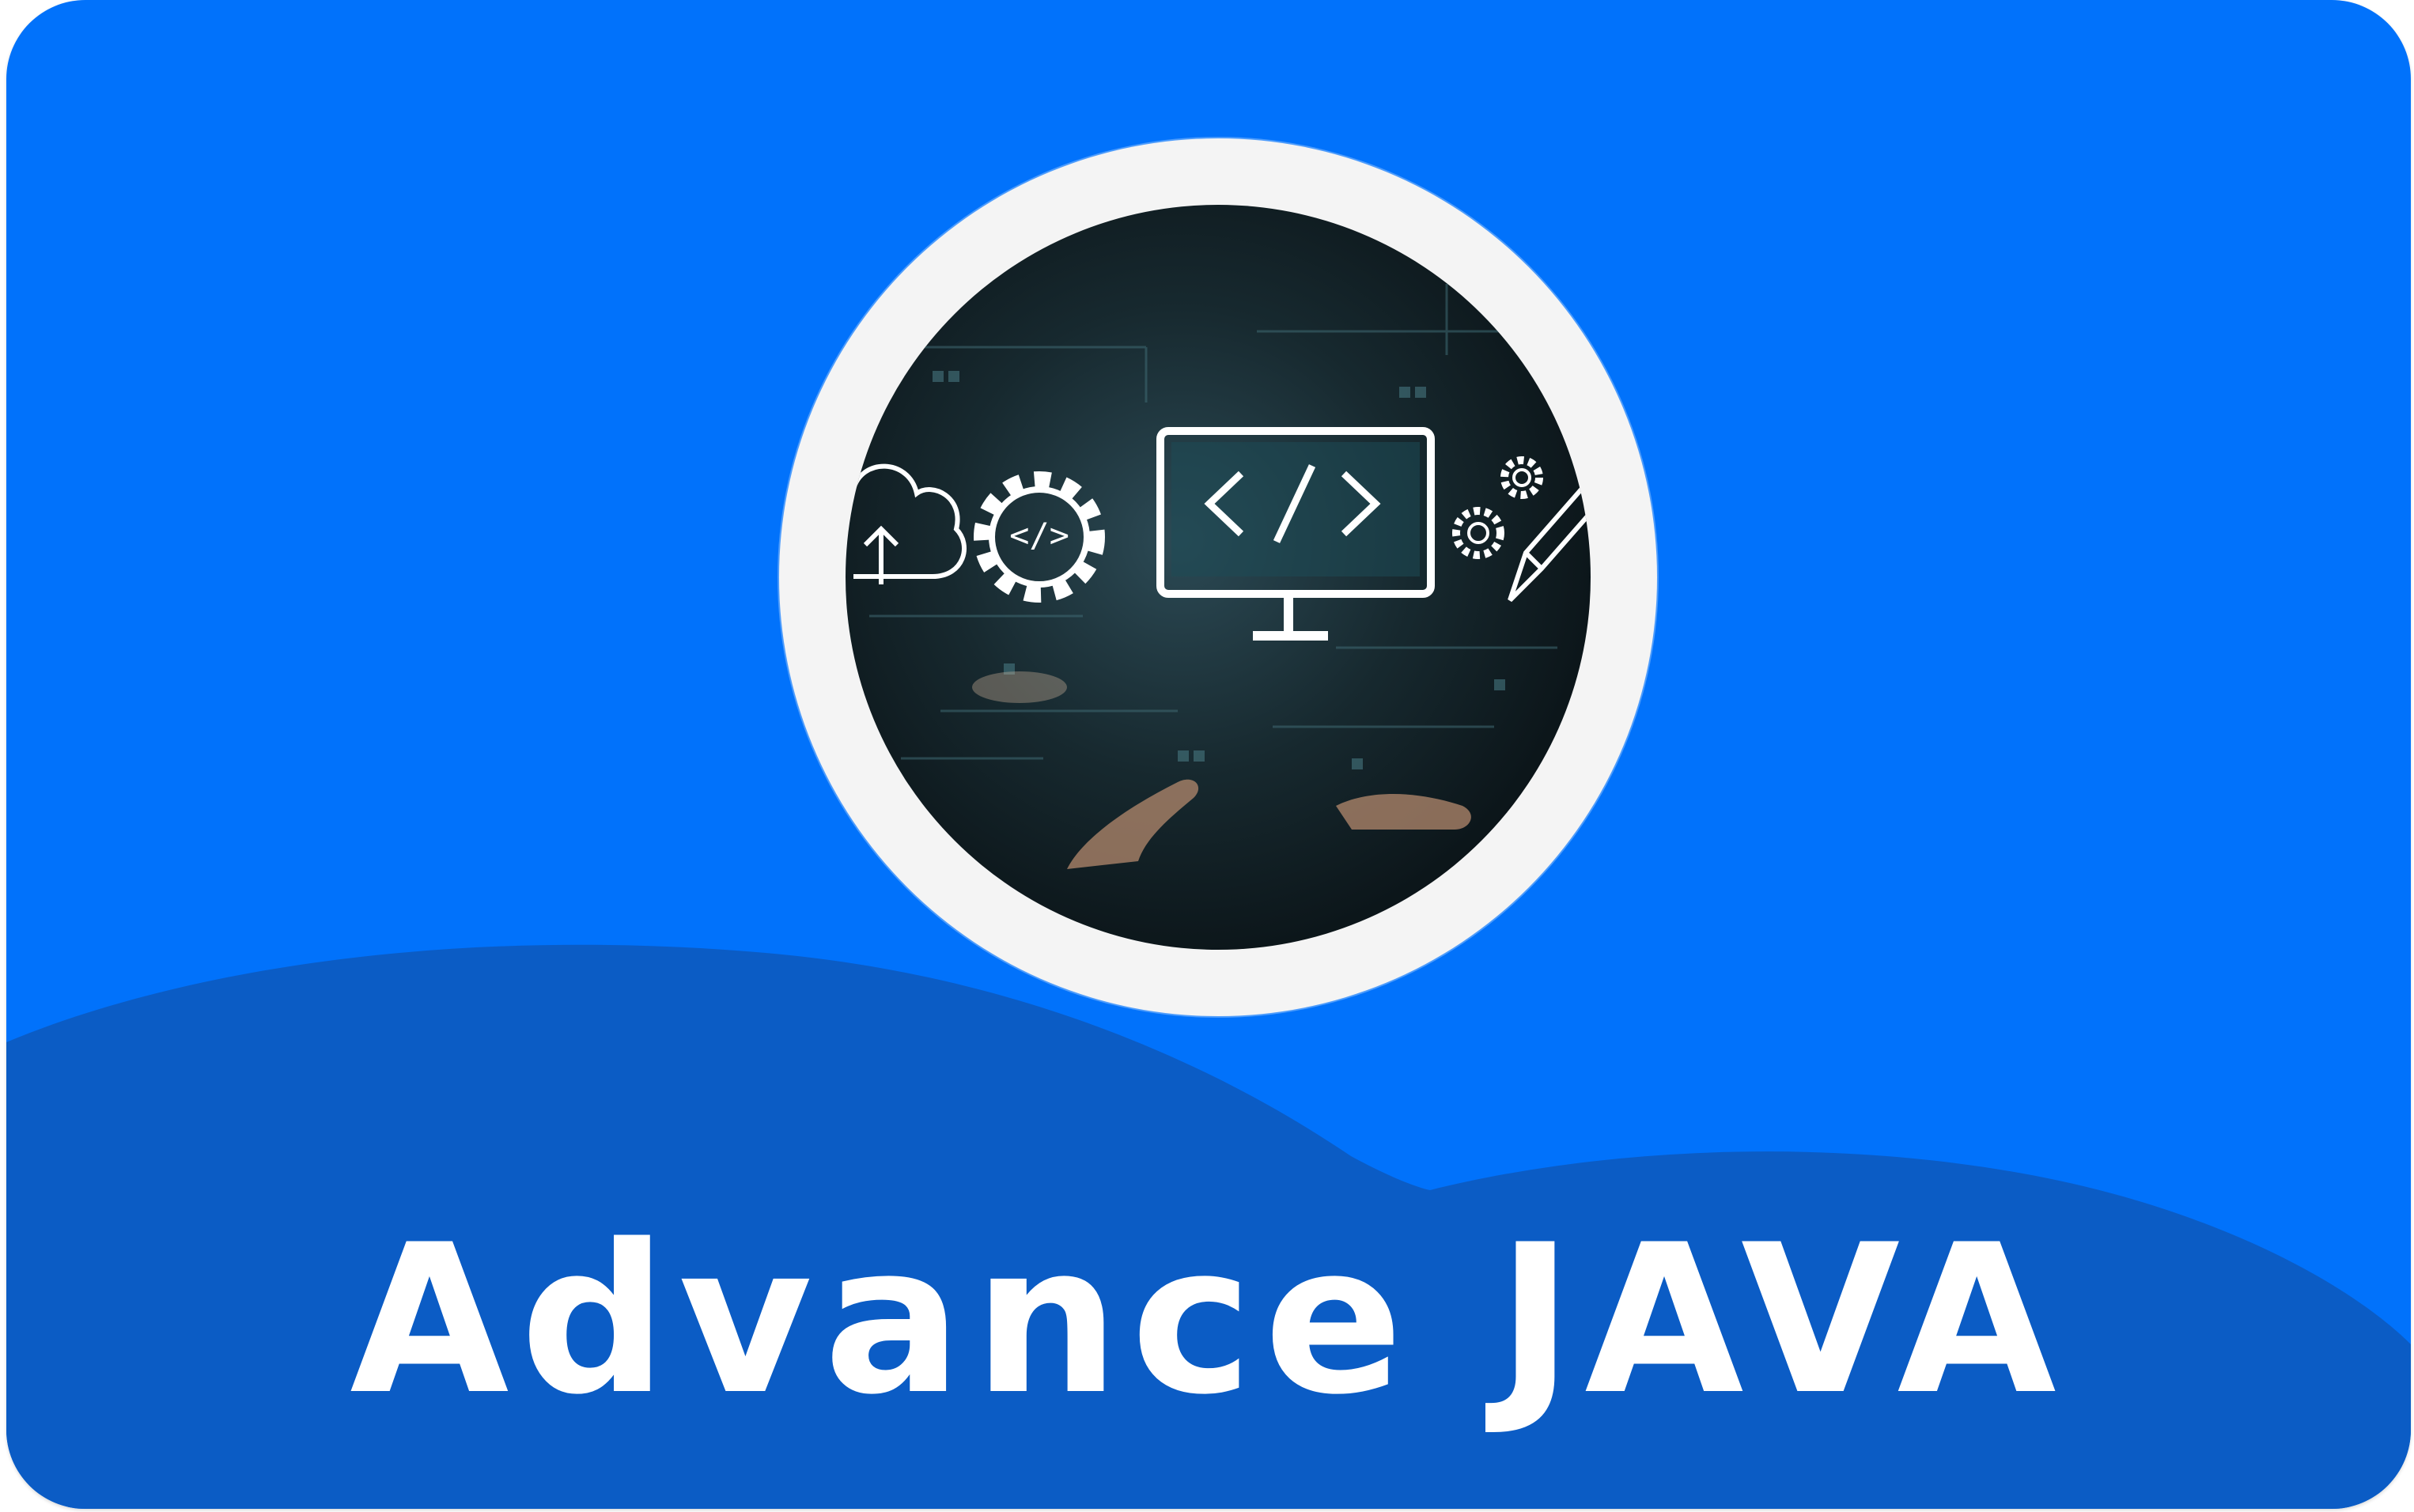 Image resolution: width=2414 pixels, height=1512 pixels. I want to click on code-gear-icon: </>, so click(1039, 537).